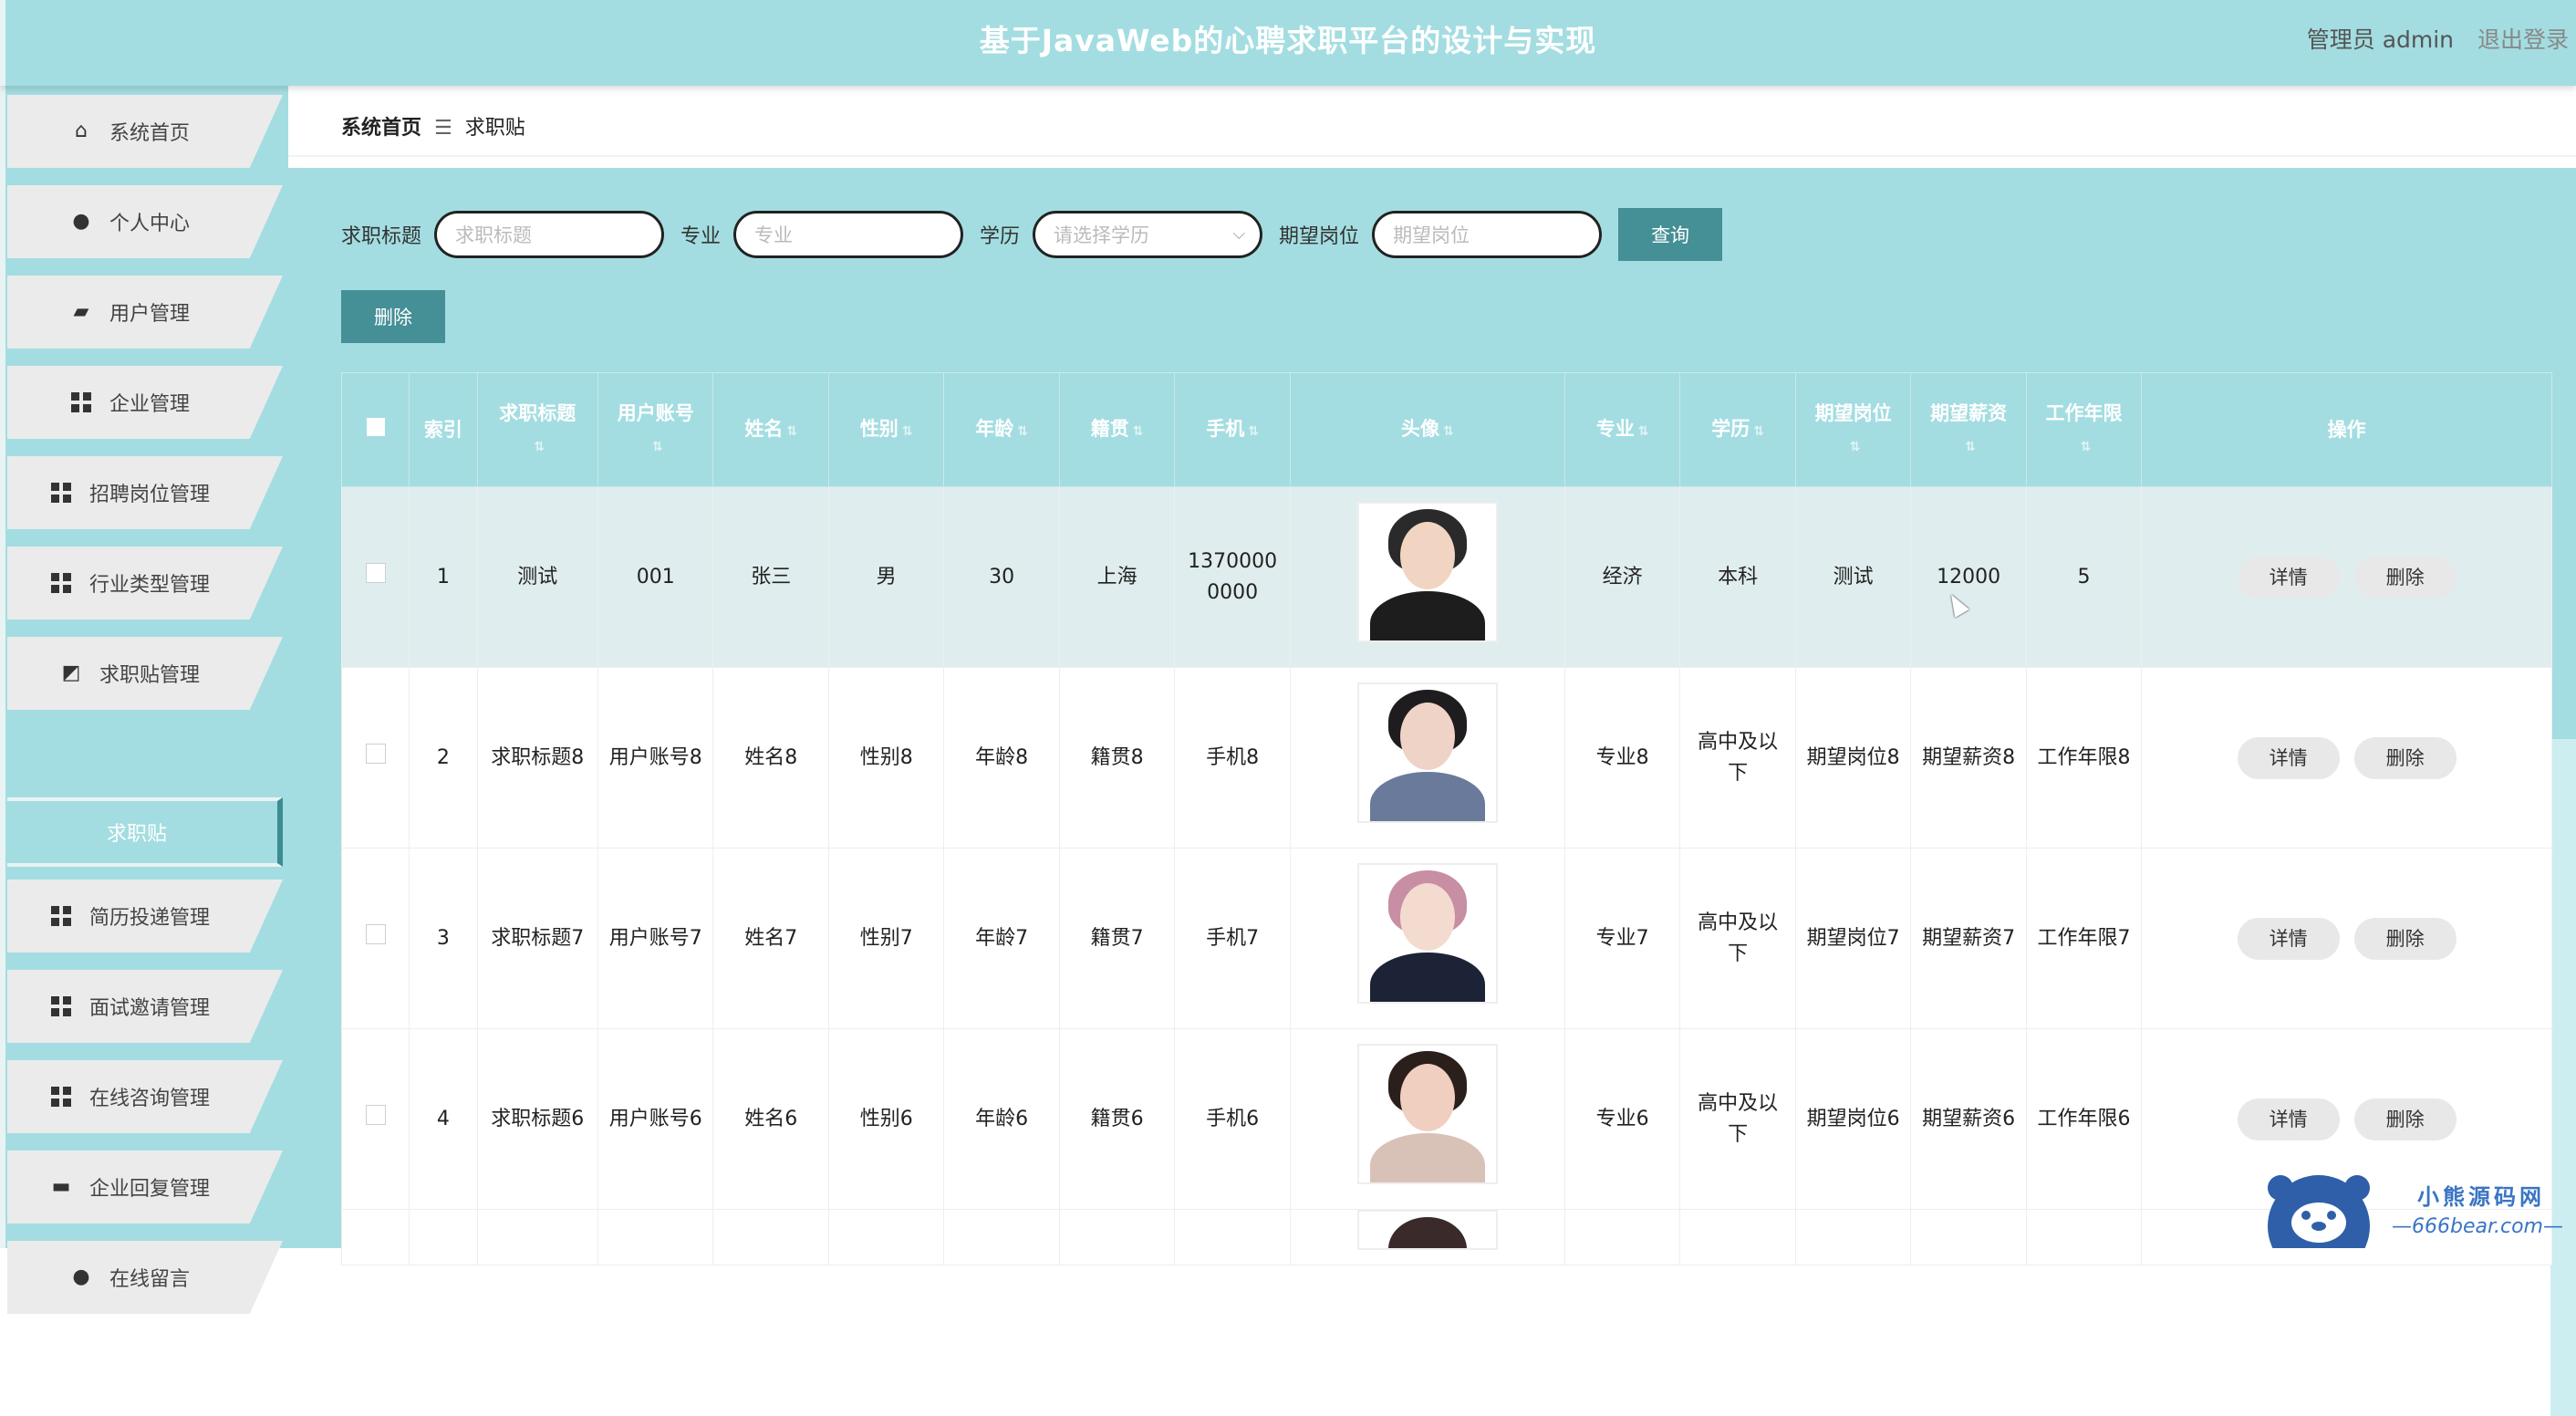  What do you see at coordinates (433, 126) in the screenshot?
I see `breadcrumb: 系统首页 ☰ 求职贴` at bounding box center [433, 126].